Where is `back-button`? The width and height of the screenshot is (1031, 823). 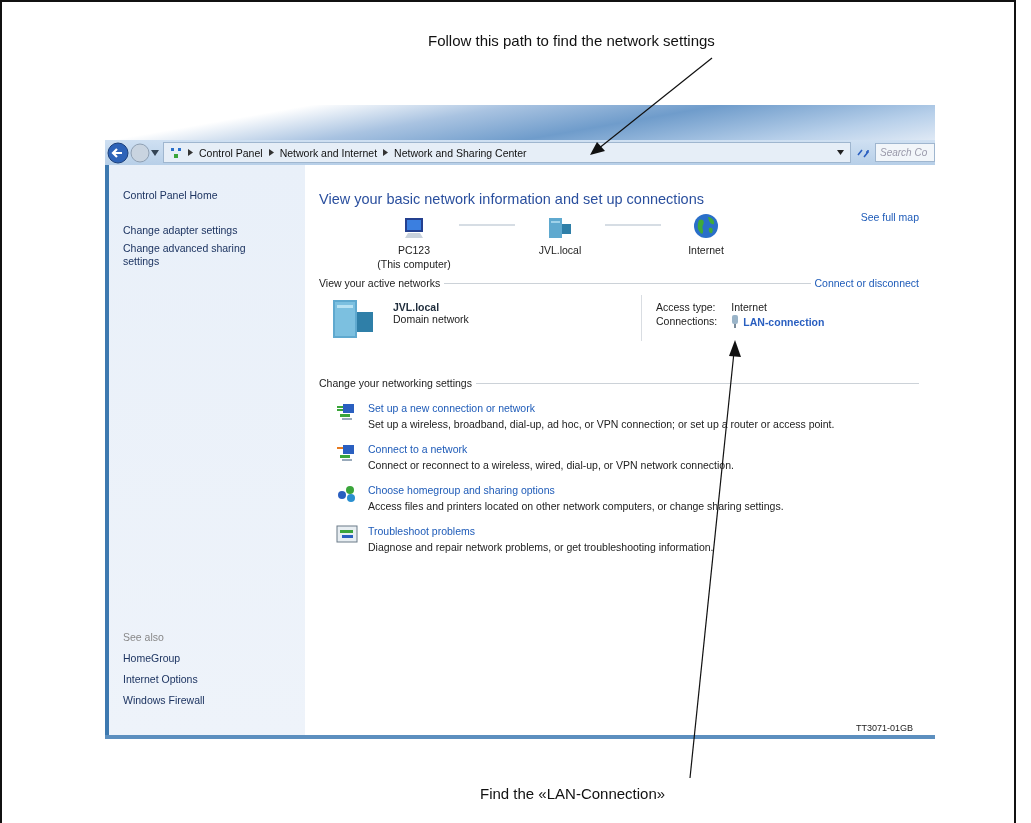 back-button is located at coordinates (118, 152).